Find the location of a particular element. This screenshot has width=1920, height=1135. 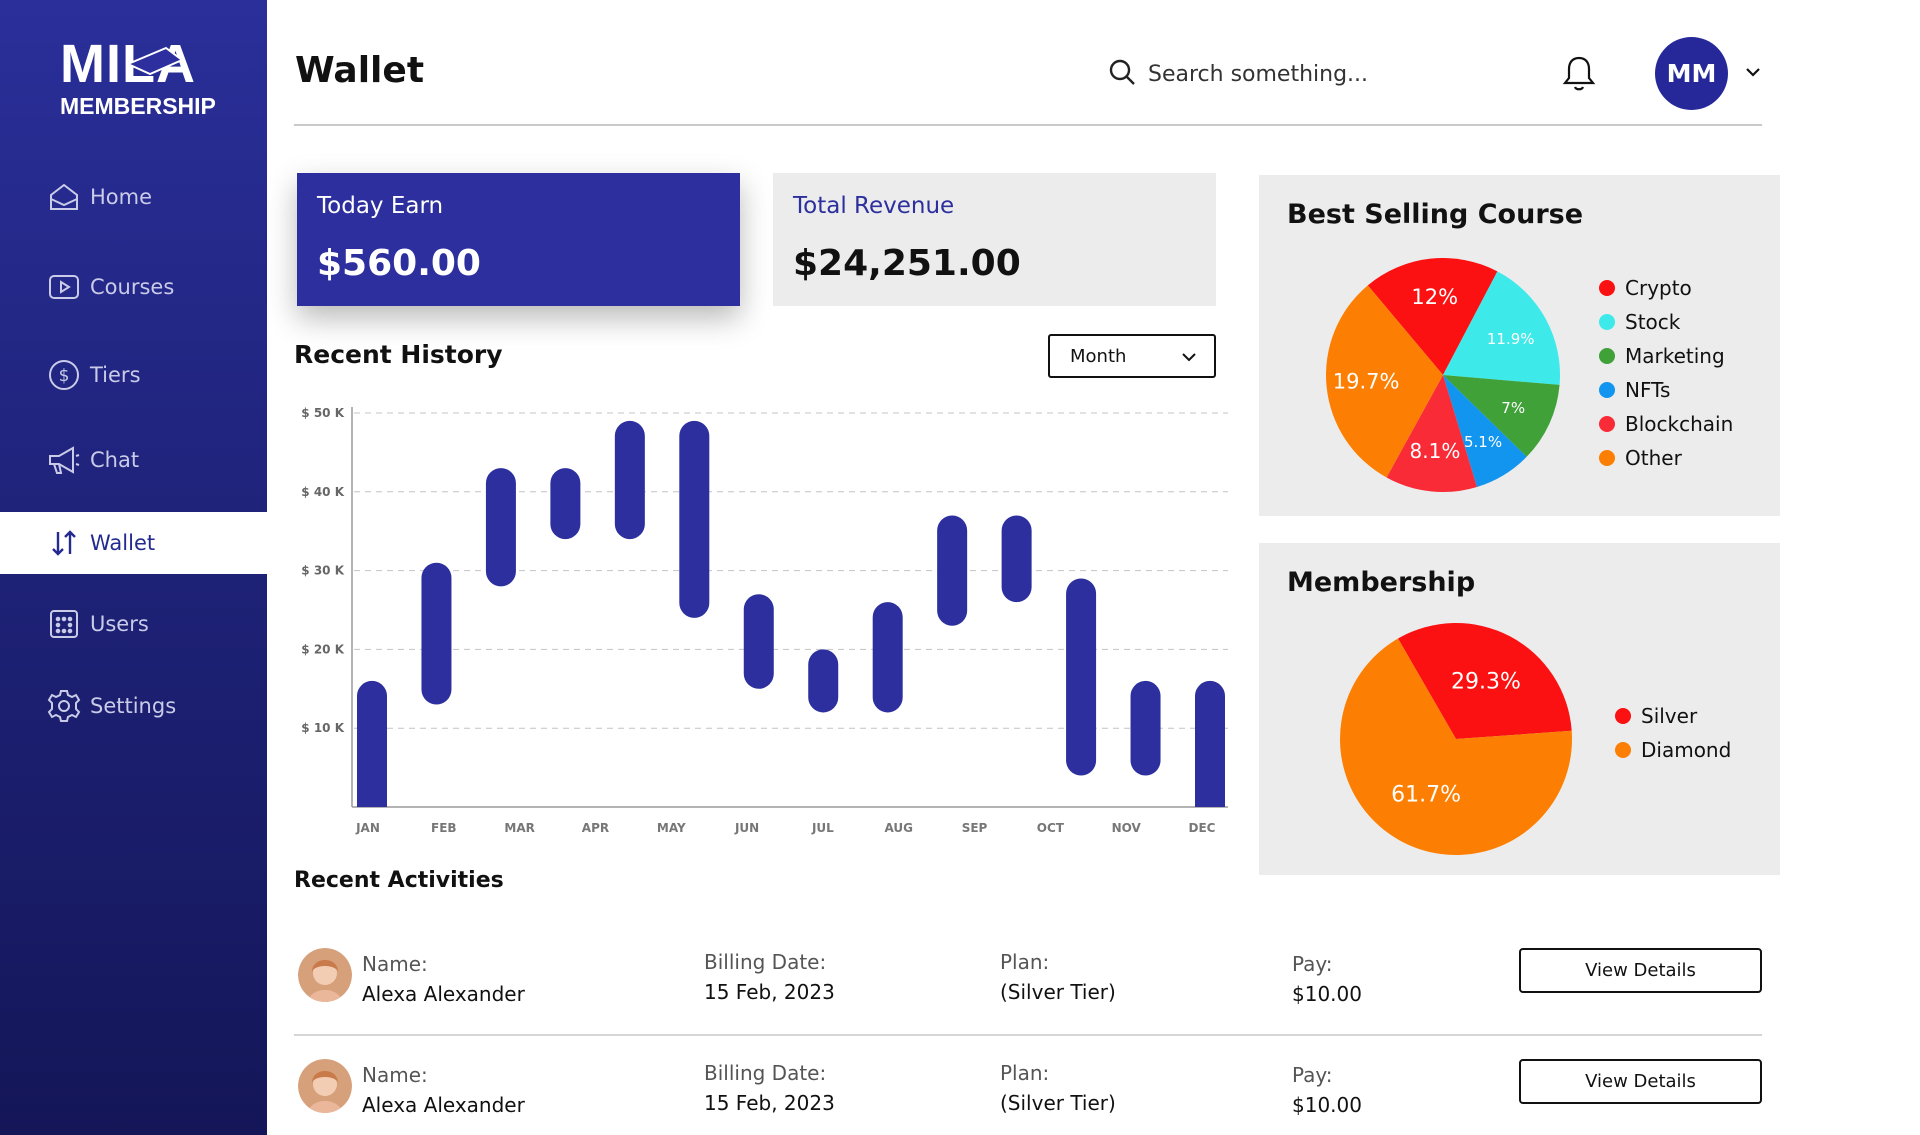

sidebar-item-settings: Settings is located at coordinates (133, 706).